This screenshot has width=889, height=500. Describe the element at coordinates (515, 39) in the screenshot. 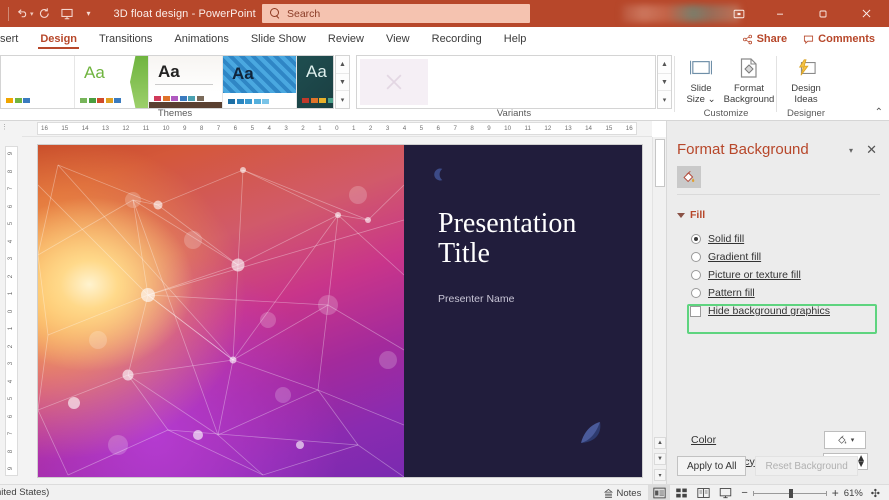

I see `tab-help: Help` at that location.